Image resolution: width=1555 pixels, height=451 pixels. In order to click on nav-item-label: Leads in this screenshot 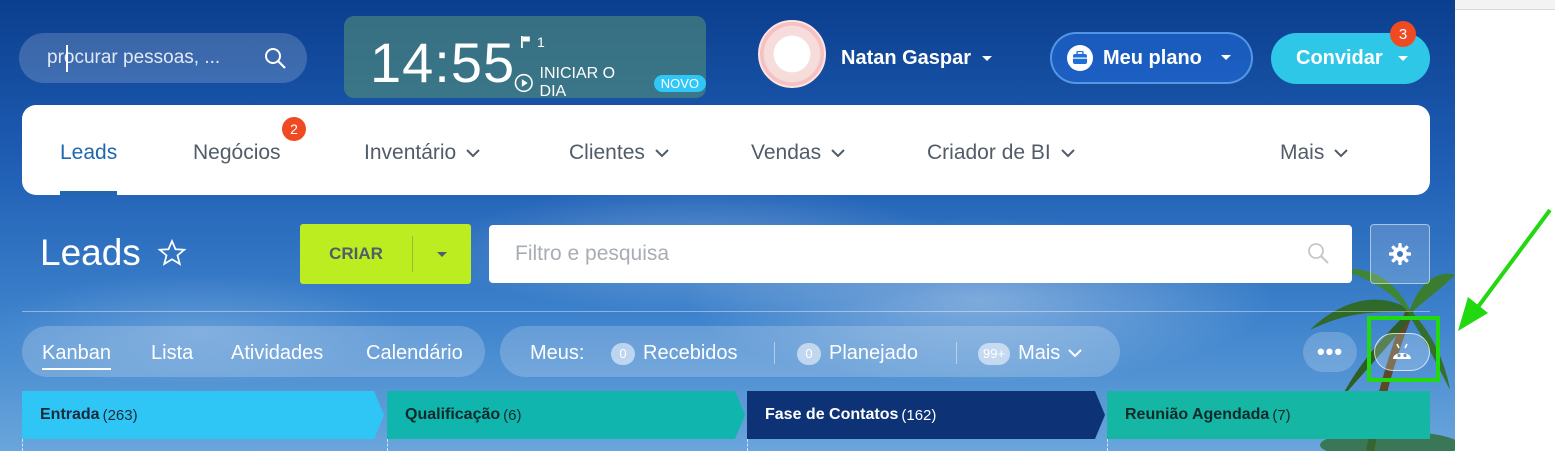, I will do `click(89, 152)`.